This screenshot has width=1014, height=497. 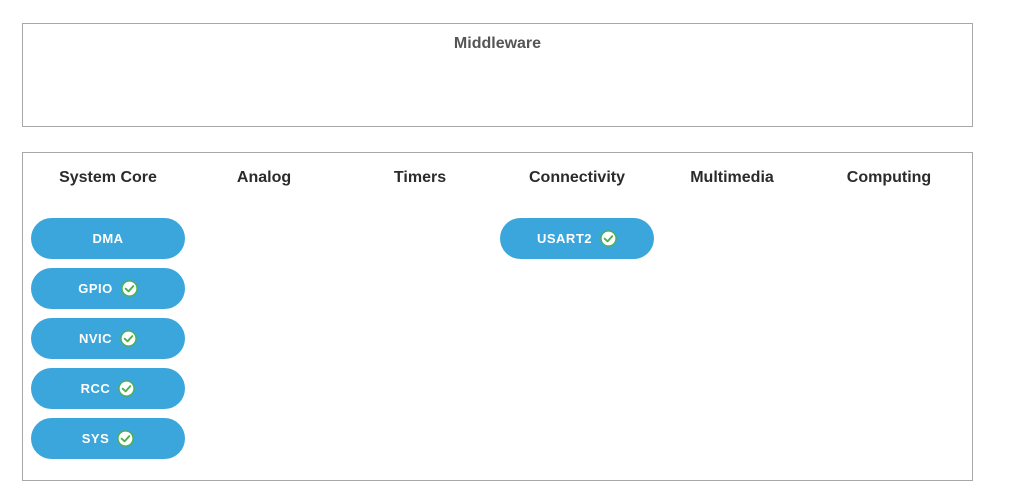 I want to click on ip-button-gpio: GPIO, so click(x=108, y=288).